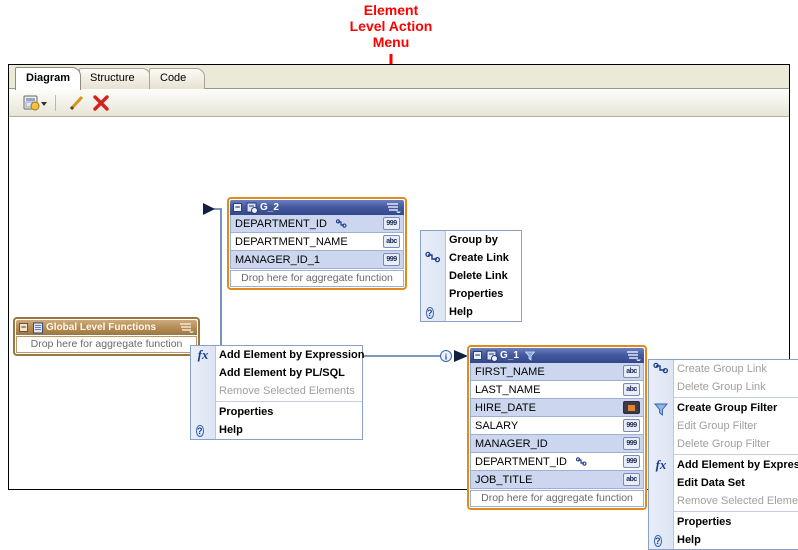 The width and height of the screenshot is (798, 550). What do you see at coordinates (497, 426) in the screenshot?
I see `row-label: SALARY` at bounding box center [497, 426].